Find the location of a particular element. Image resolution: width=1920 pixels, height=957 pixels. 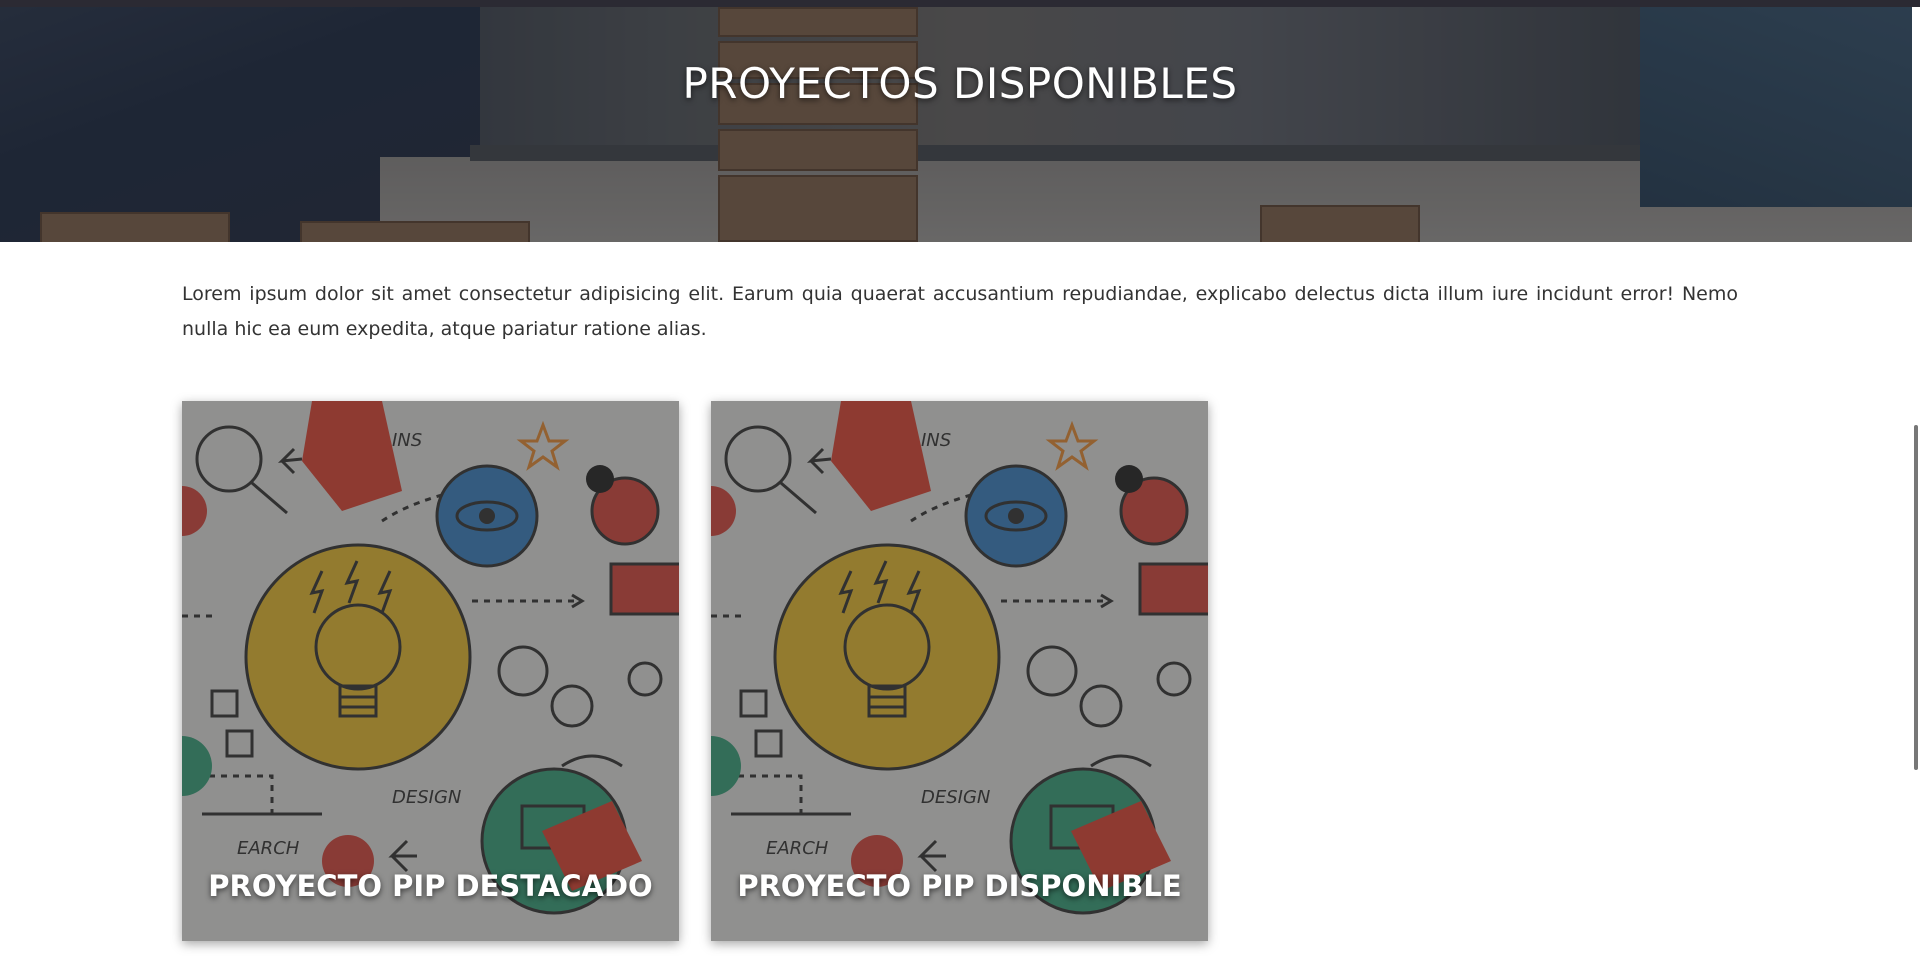

project-card-available: INS DESIGN EARCH PROYECTO PIP DISPONIBLE is located at coordinates (959, 671).